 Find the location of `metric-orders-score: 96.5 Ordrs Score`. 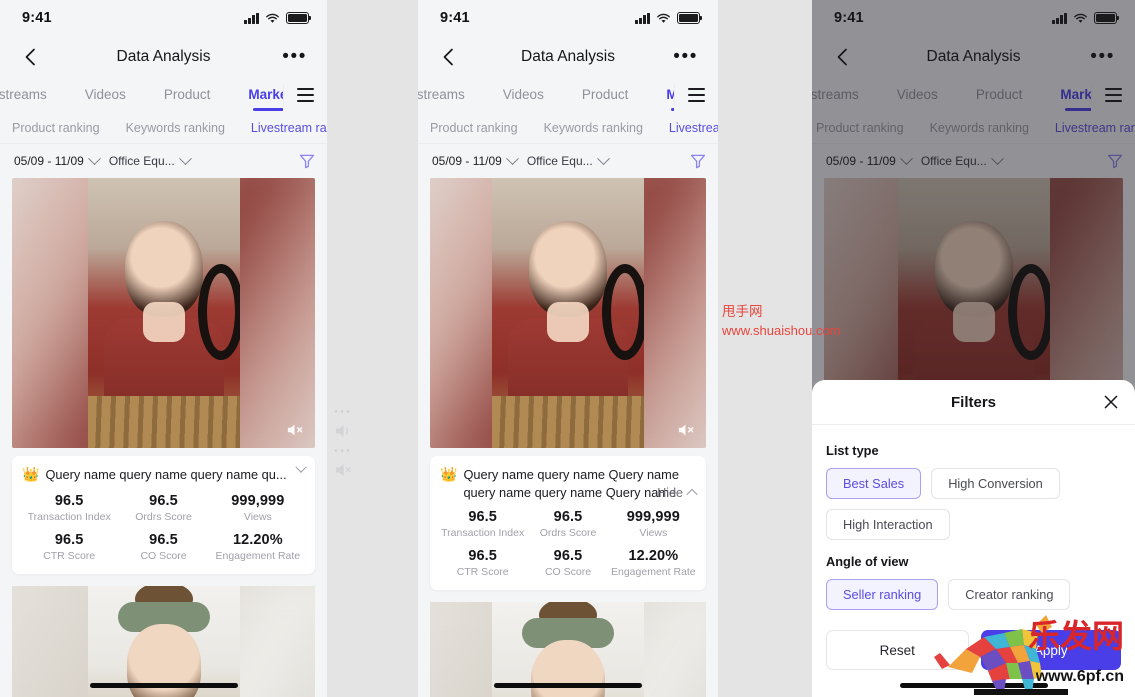

metric-orders-score: 96.5 Ordrs Score is located at coordinates (163, 508).